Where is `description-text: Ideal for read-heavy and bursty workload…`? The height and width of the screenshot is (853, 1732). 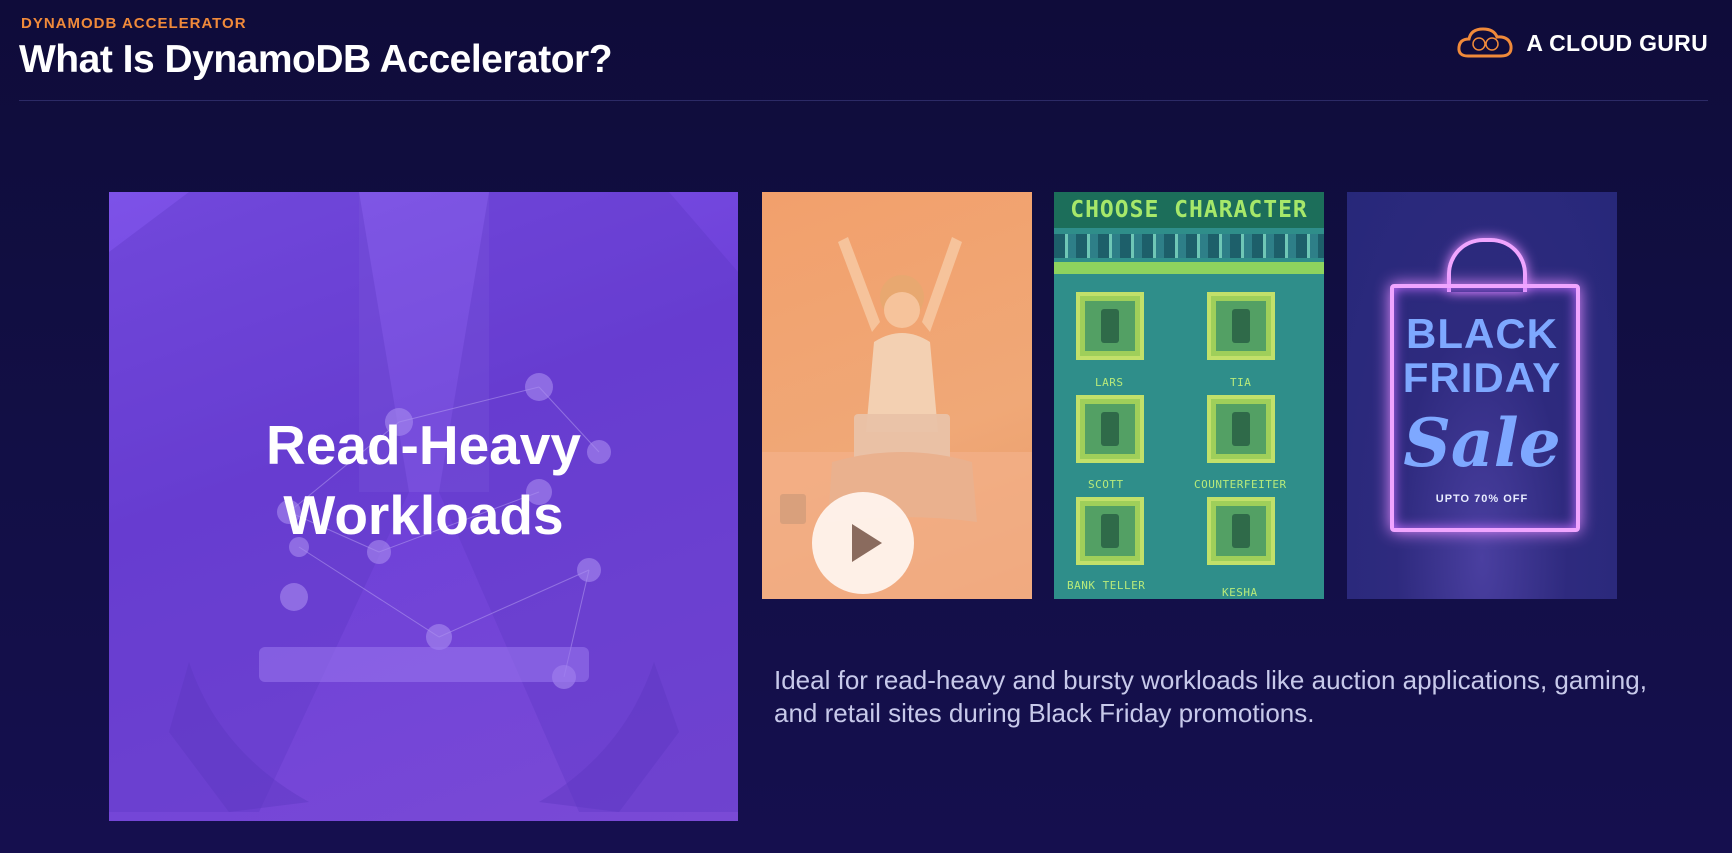 description-text: Ideal for read-heavy and bursty workload… is located at coordinates (1210, 696).